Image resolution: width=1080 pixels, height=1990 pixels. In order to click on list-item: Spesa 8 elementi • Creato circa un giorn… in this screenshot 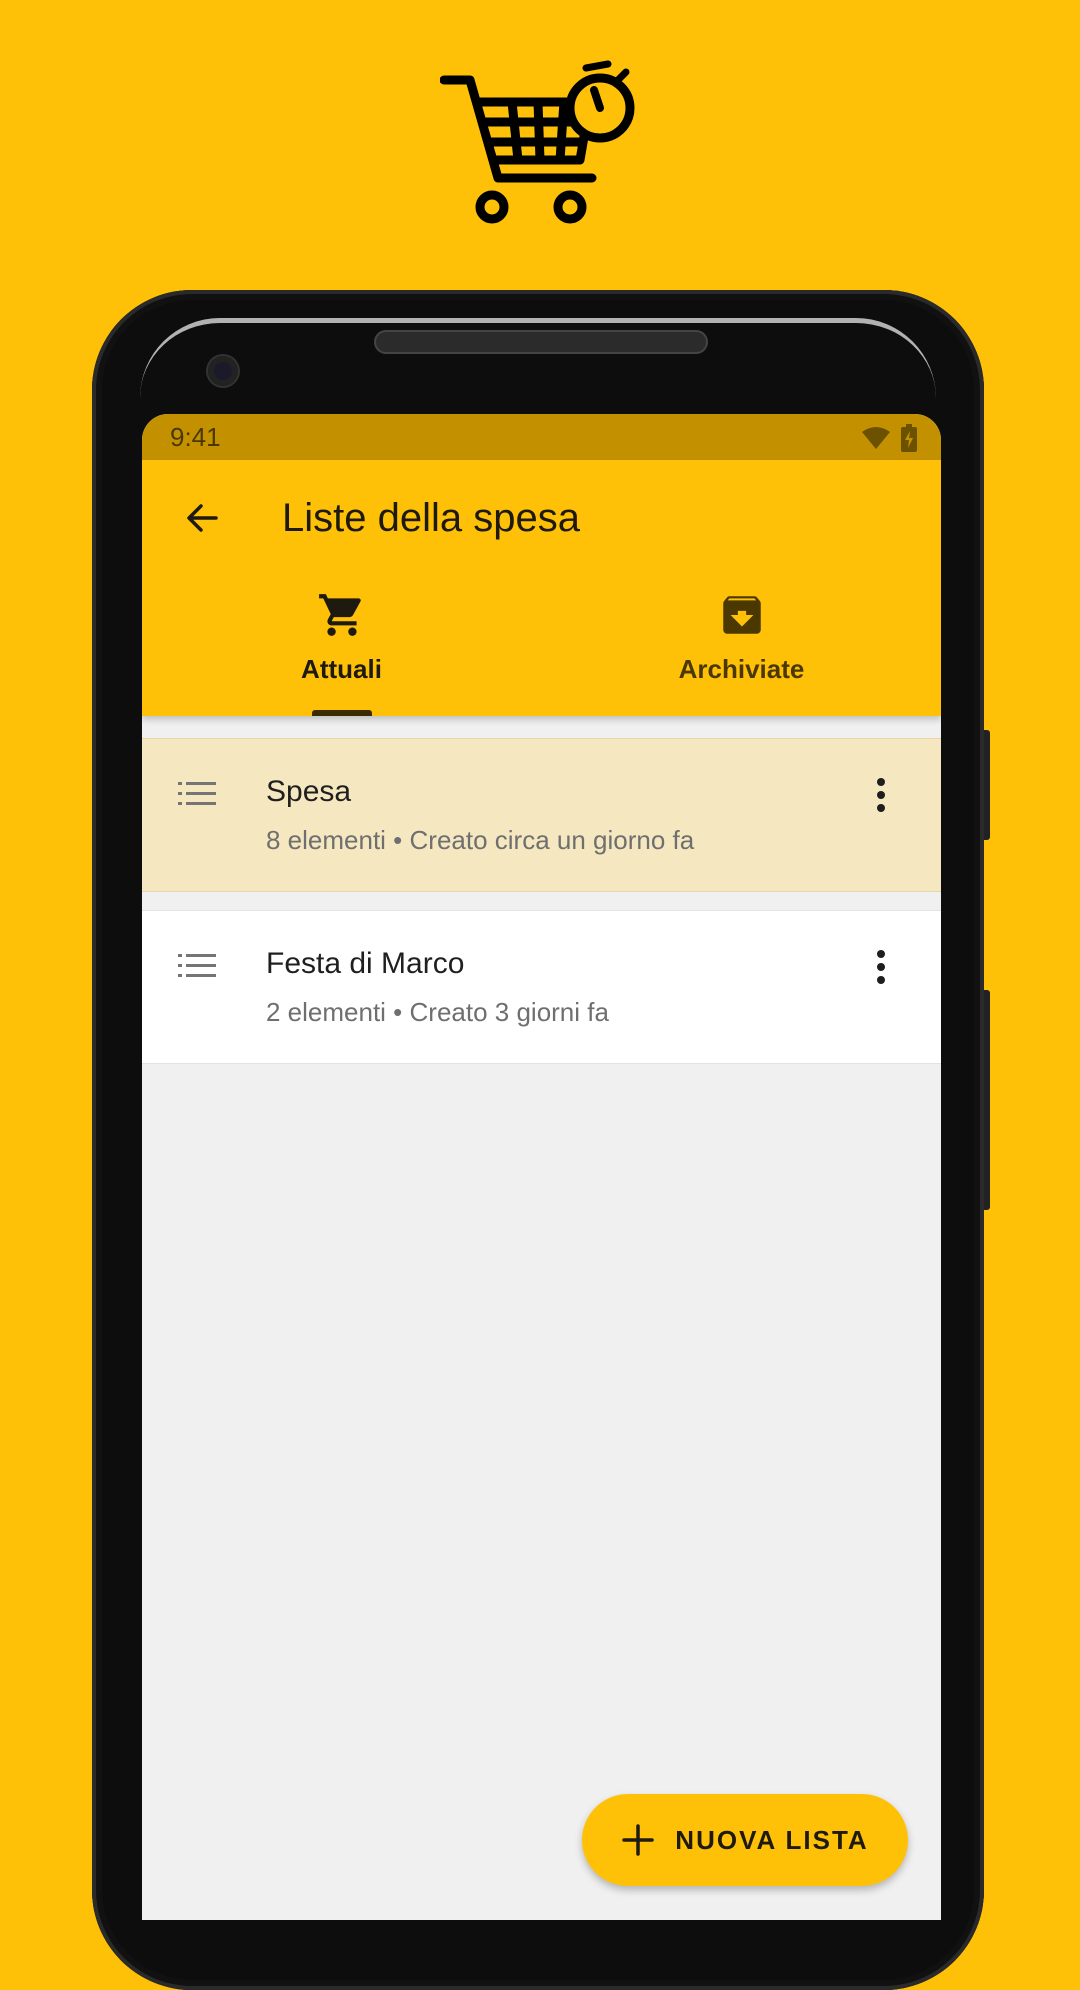, I will do `click(541, 815)`.